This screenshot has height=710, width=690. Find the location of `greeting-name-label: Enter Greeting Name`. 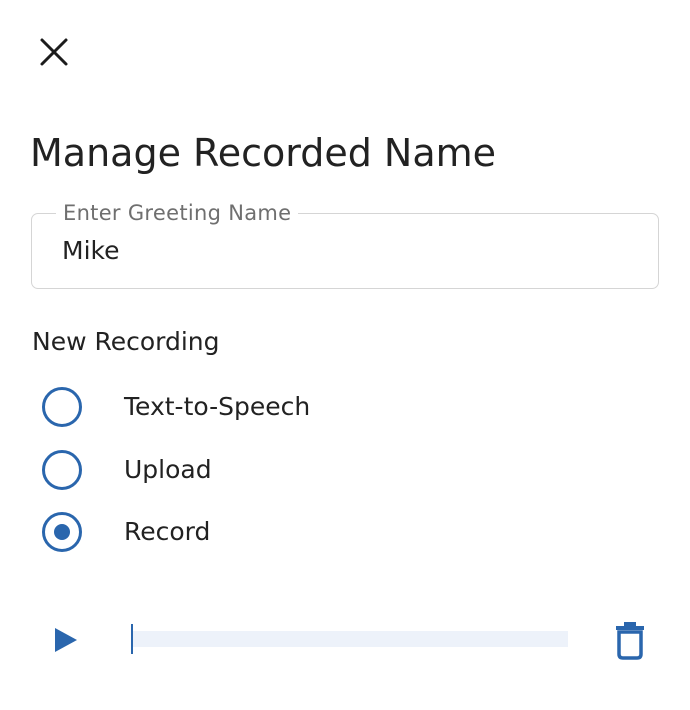

greeting-name-label: Enter Greeting Name is located at coordinates (177, 213).